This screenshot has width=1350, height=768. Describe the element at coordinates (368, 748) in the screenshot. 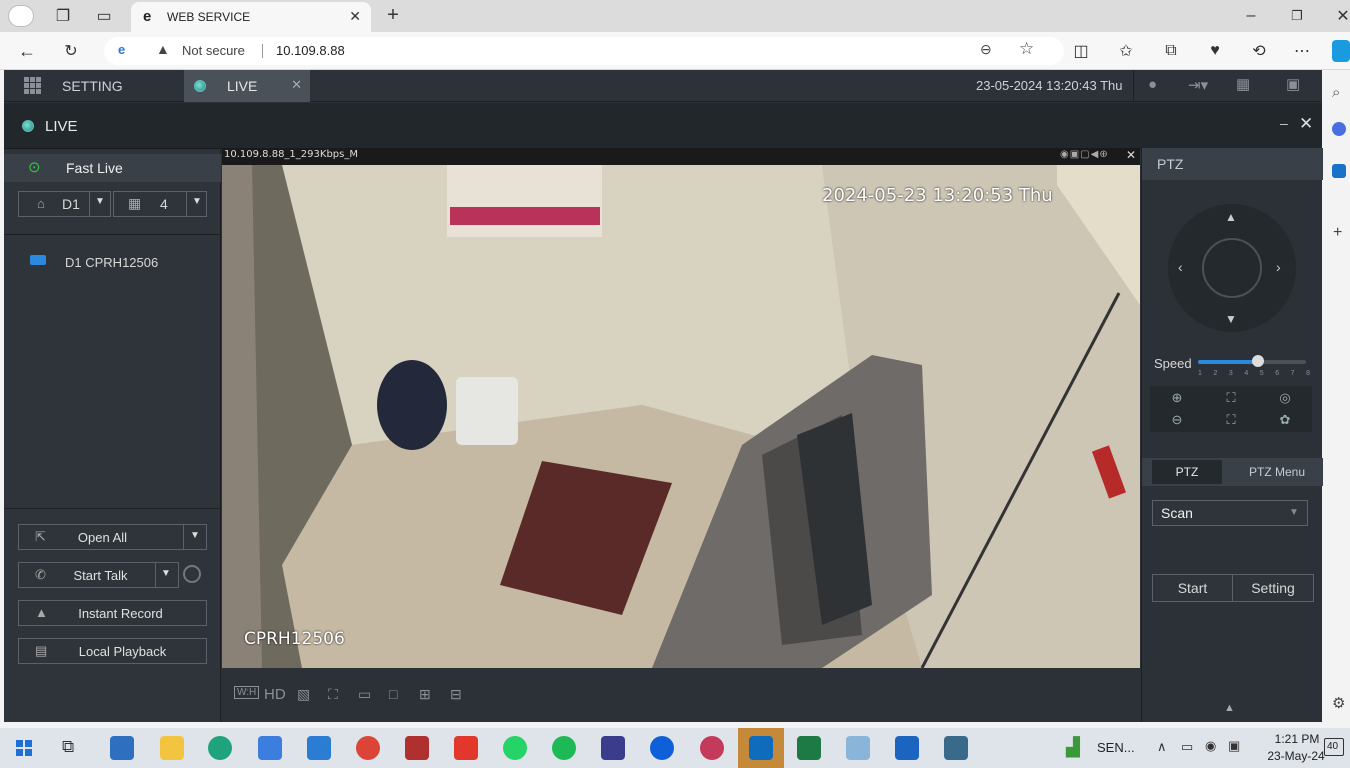

I see `taskbar-app-chrome` at that location.